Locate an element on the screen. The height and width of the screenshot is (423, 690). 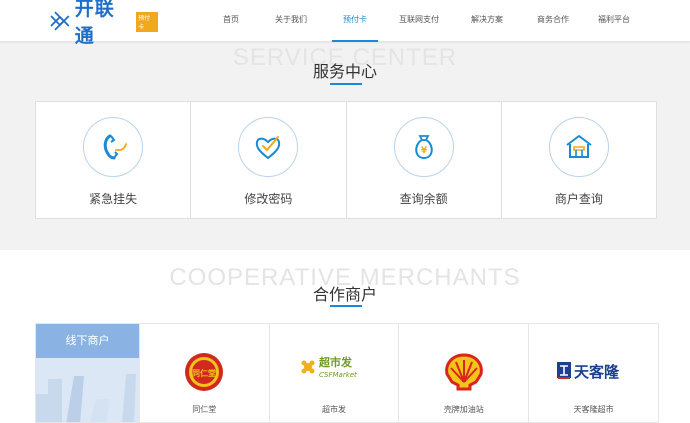
money-bag-icon: ¥ is located at coordinates (423, 147).